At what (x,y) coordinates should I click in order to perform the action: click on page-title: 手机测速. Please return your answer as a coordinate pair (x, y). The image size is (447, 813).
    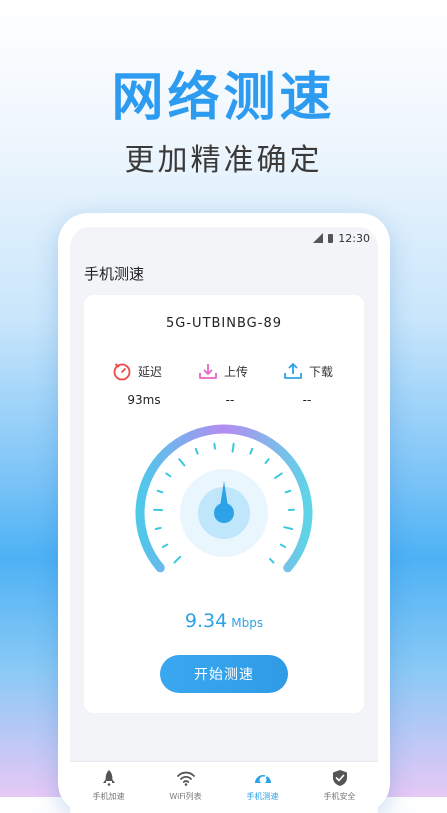
    Looking at the image, I should click on (114, 273).